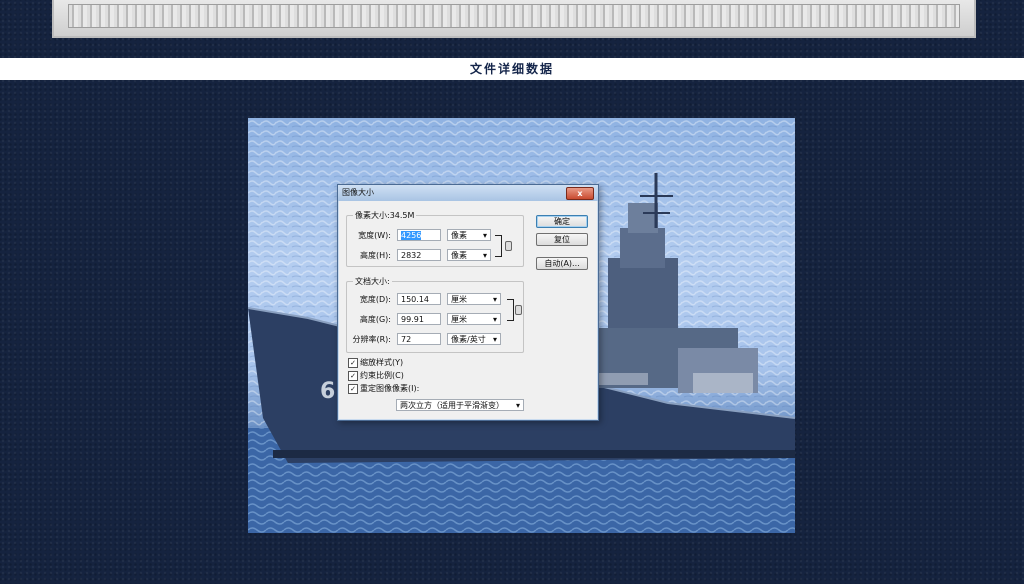  What do you see at coordinates (385, 215) in the screenshot?
I see `pixel-dimensions-label: 像素大小:34.5M` at bounding box center [385, 215].